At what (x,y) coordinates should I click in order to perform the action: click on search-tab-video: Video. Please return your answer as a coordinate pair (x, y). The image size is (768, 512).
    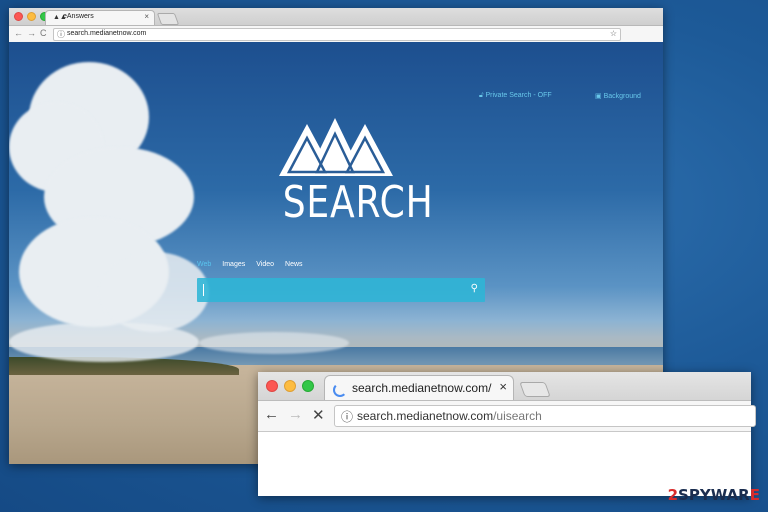
    Looking at the image, I should click on (265, 264).